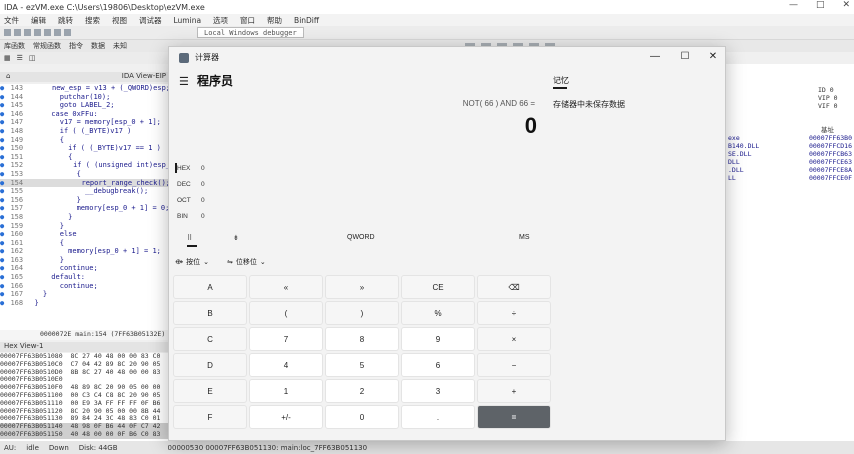 The image size is (854, 454). I want to click on key-d: D, so click(210, 365).